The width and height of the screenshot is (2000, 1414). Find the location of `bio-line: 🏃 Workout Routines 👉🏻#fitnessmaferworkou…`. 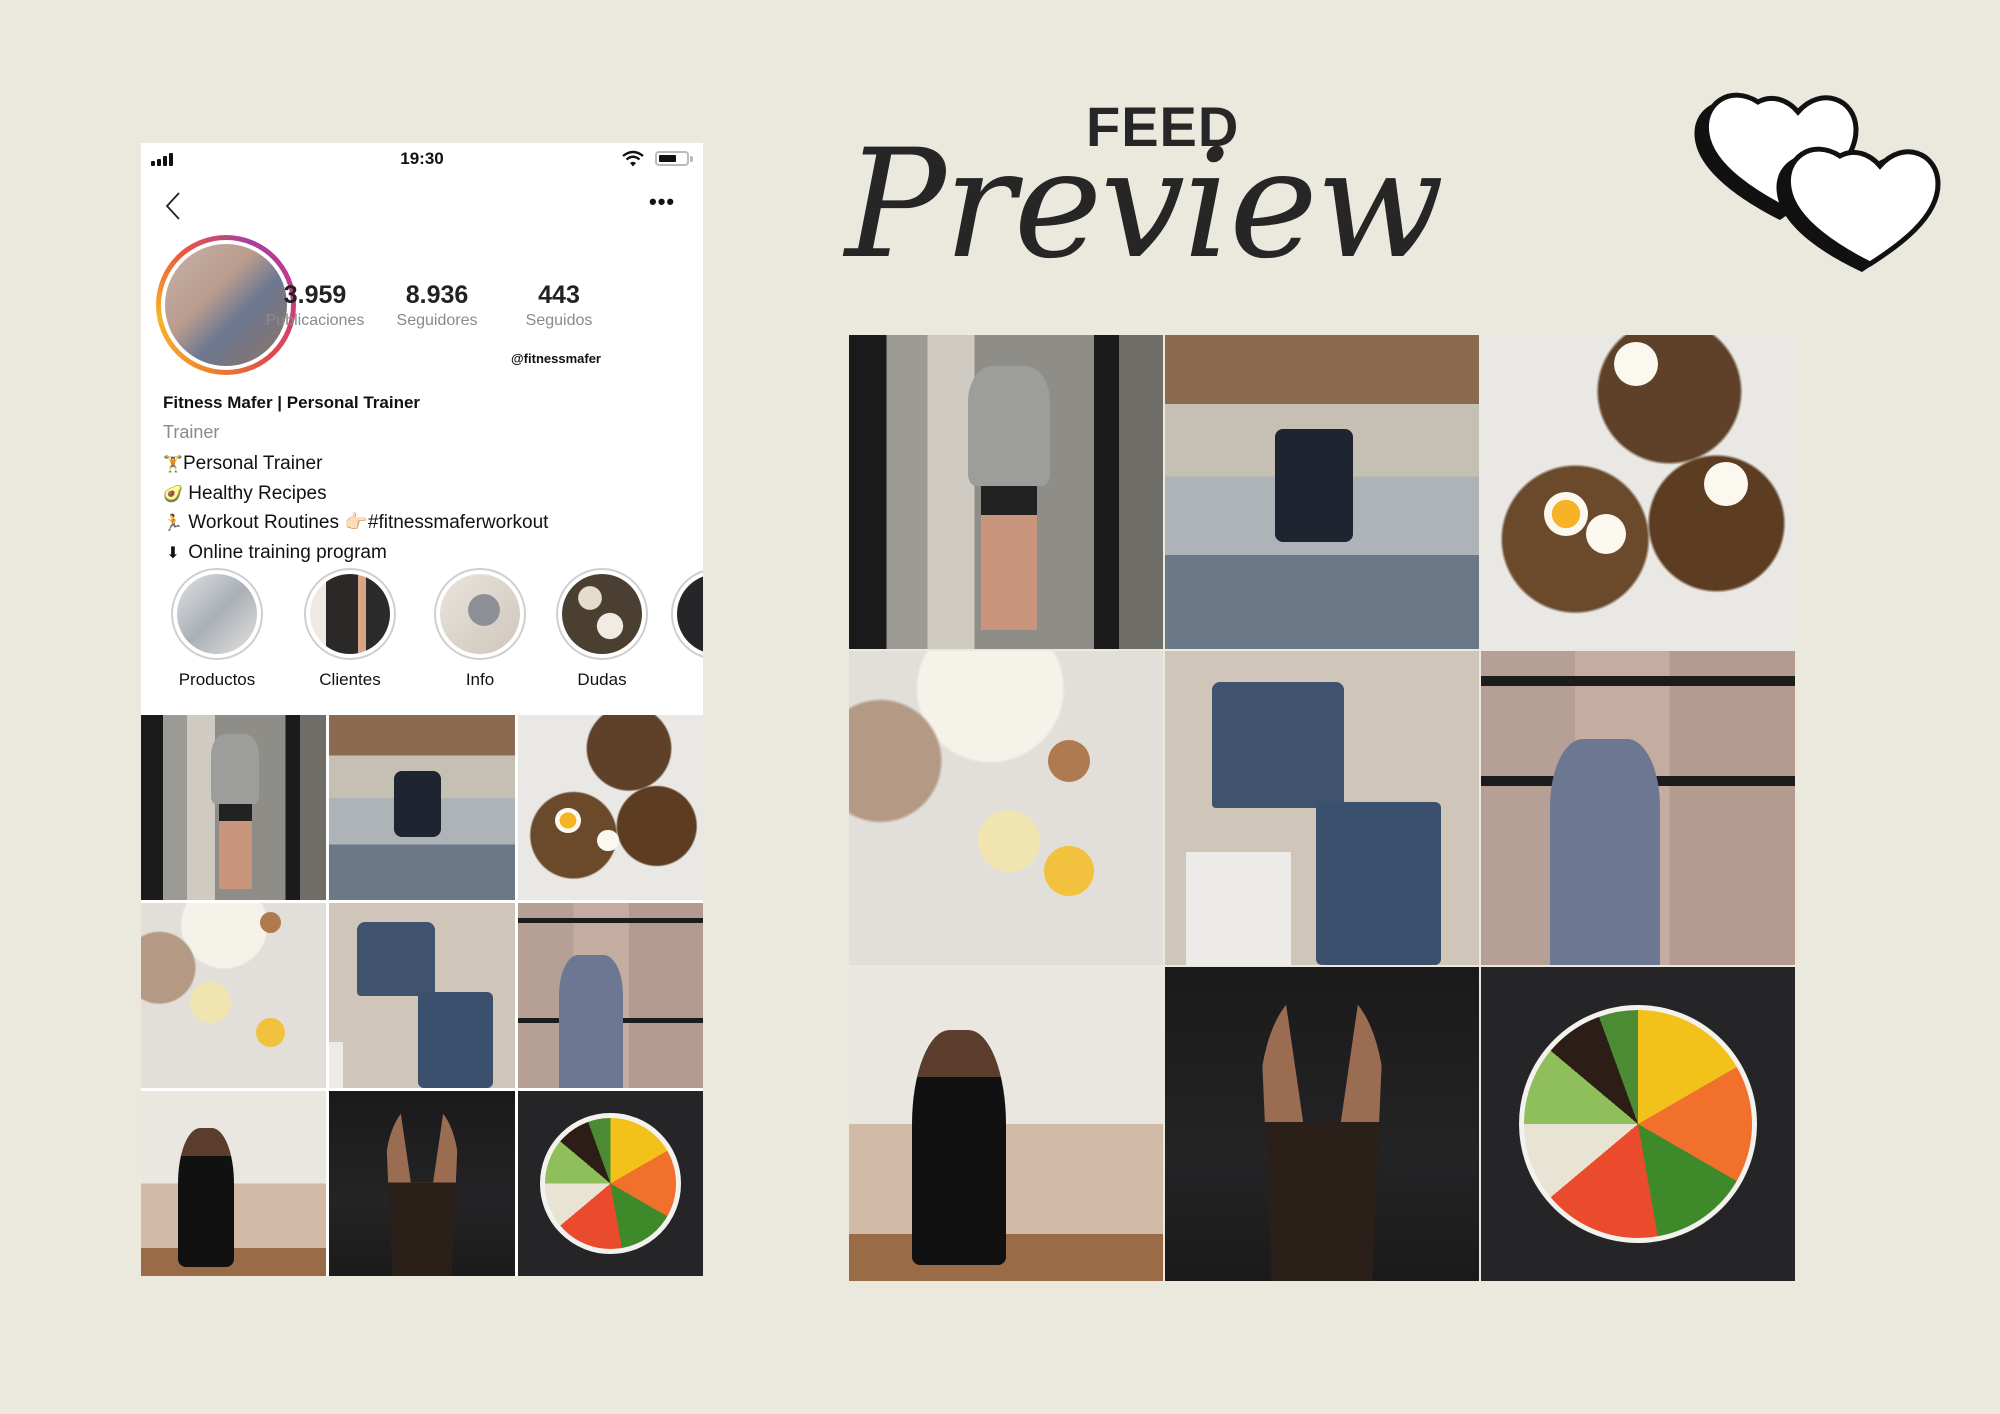

bio-line: 🏃 Workout Routines 👉🏻#fitnessmaferworkou… is located at coordinates (355, 524).